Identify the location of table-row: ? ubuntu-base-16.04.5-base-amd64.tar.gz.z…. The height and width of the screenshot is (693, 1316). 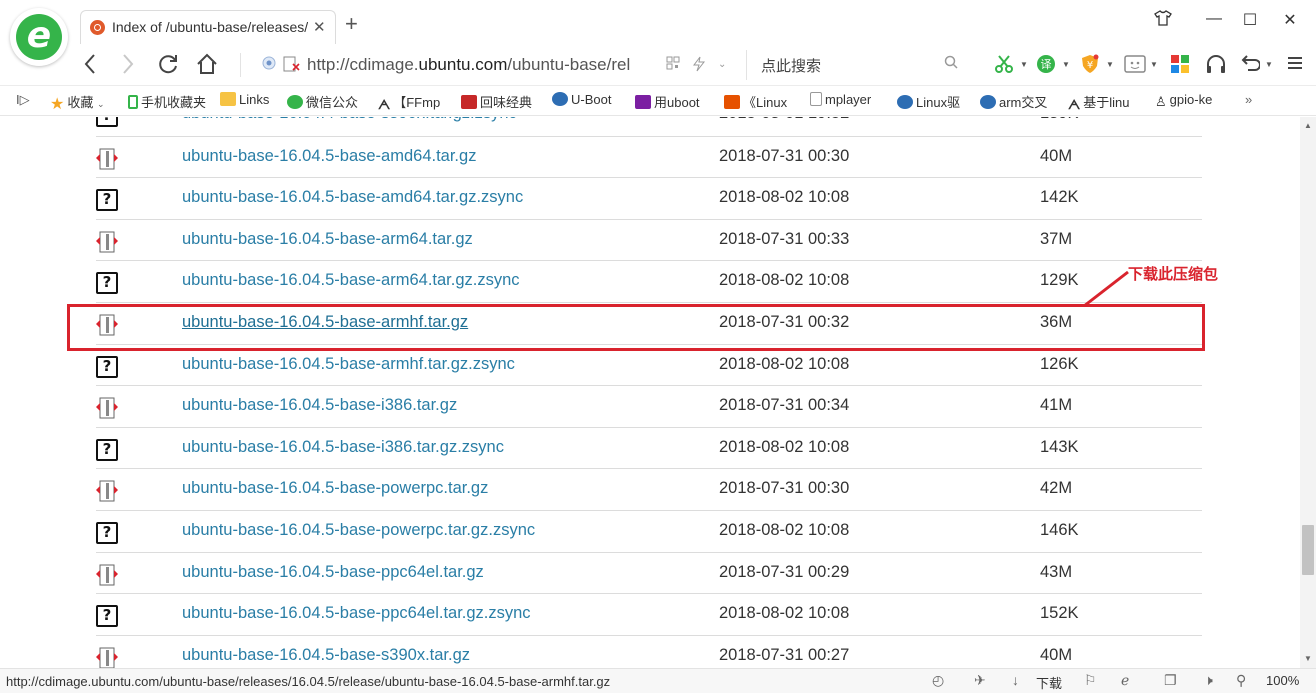
(649, 198).